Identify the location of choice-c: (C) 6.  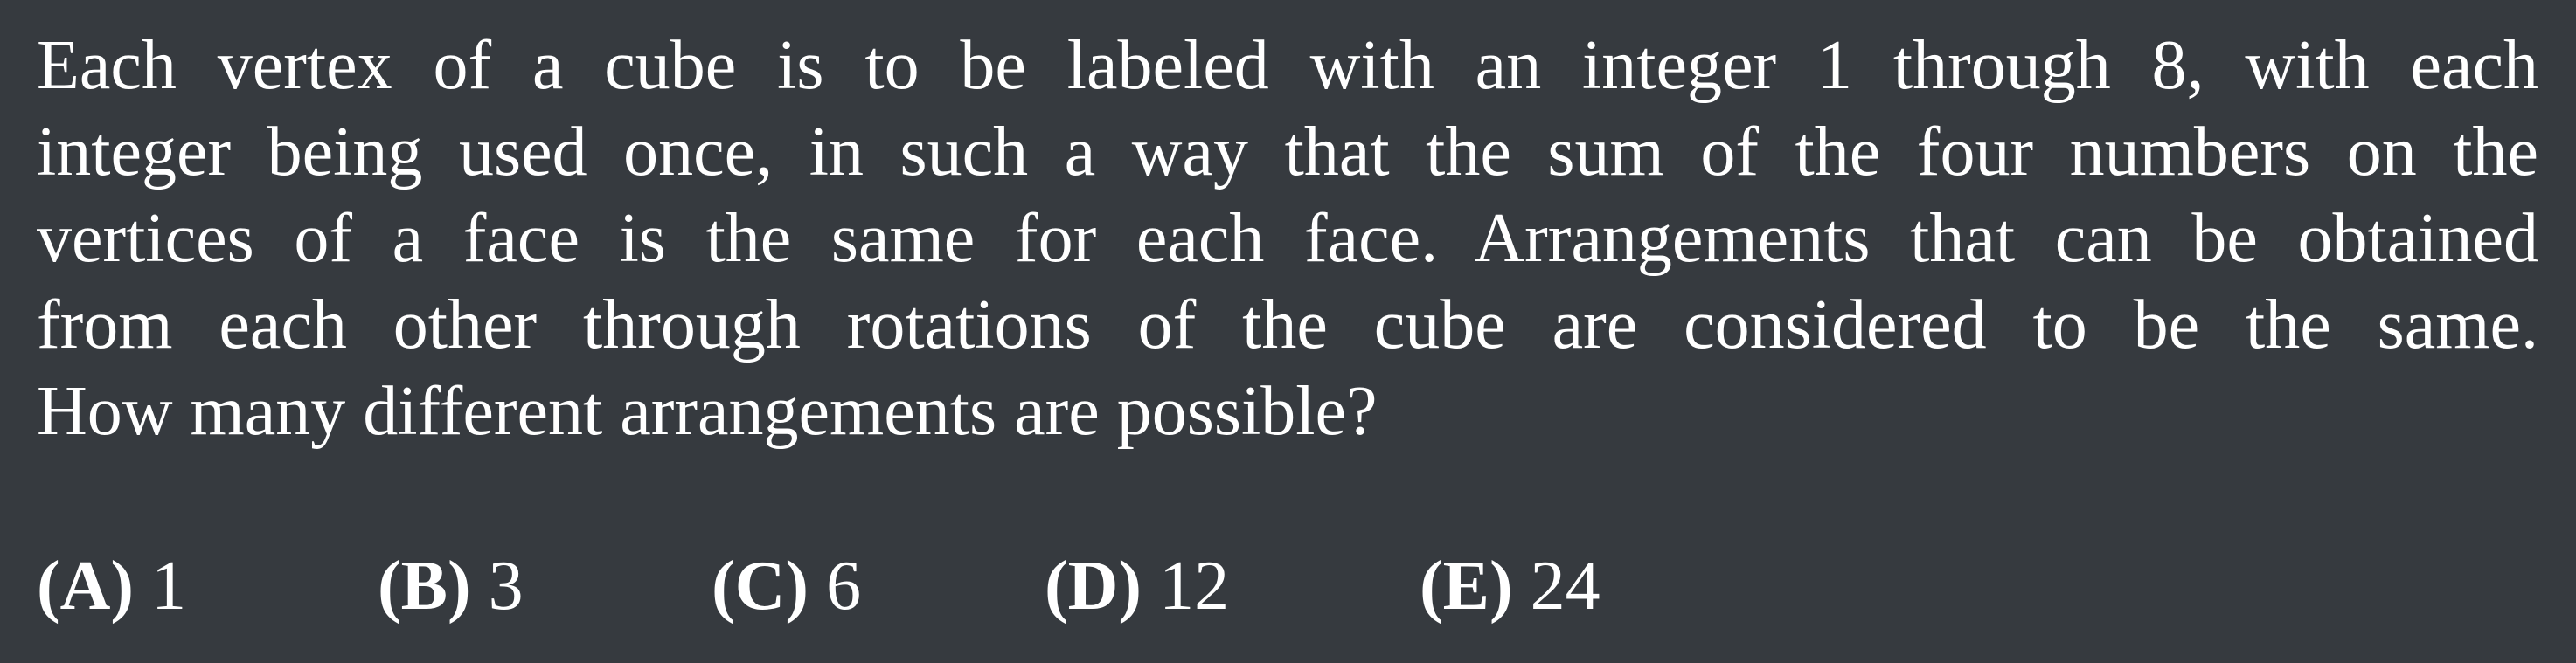
(787, 586).